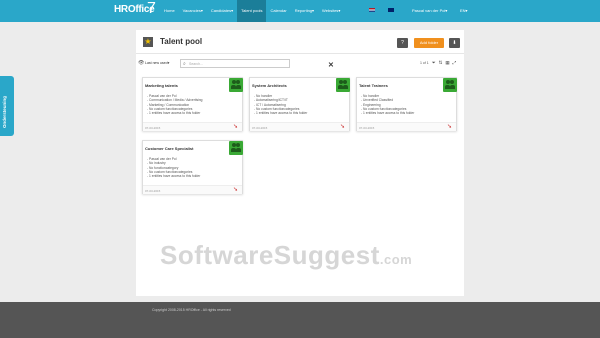 The image size is (600, 338). I want to click on nav-home: Home, so click(169, 11).